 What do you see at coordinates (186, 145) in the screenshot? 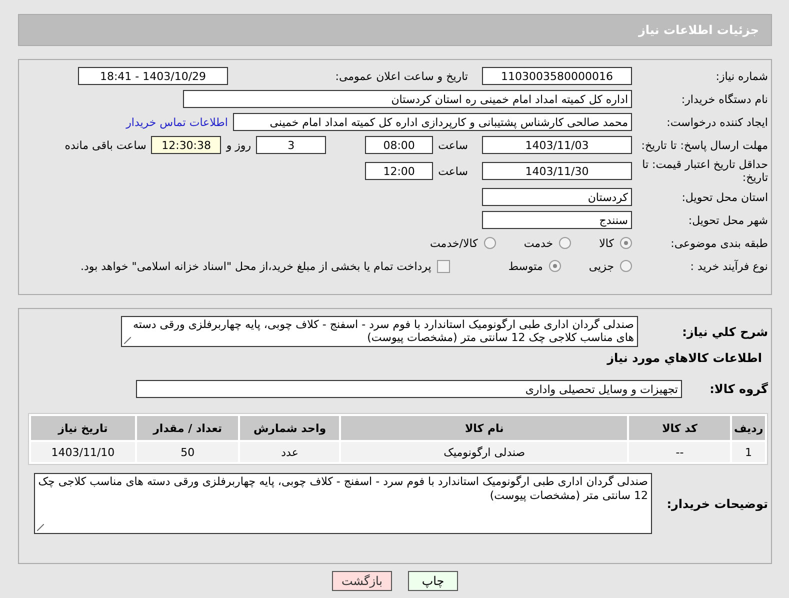
I see `remaining-time-field: 12:30:38` at bounding box center [186, 145].